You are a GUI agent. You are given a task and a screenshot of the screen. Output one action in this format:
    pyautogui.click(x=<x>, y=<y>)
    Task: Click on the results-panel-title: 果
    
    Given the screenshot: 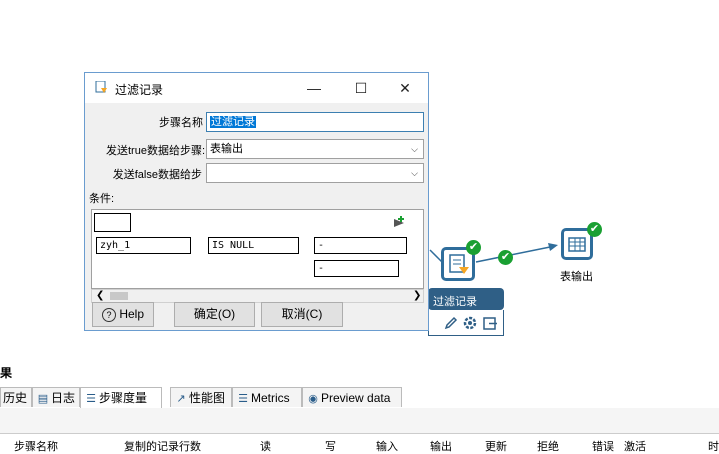 What is the action you would take?
    pyautogui.click(x=6, y=373)
    